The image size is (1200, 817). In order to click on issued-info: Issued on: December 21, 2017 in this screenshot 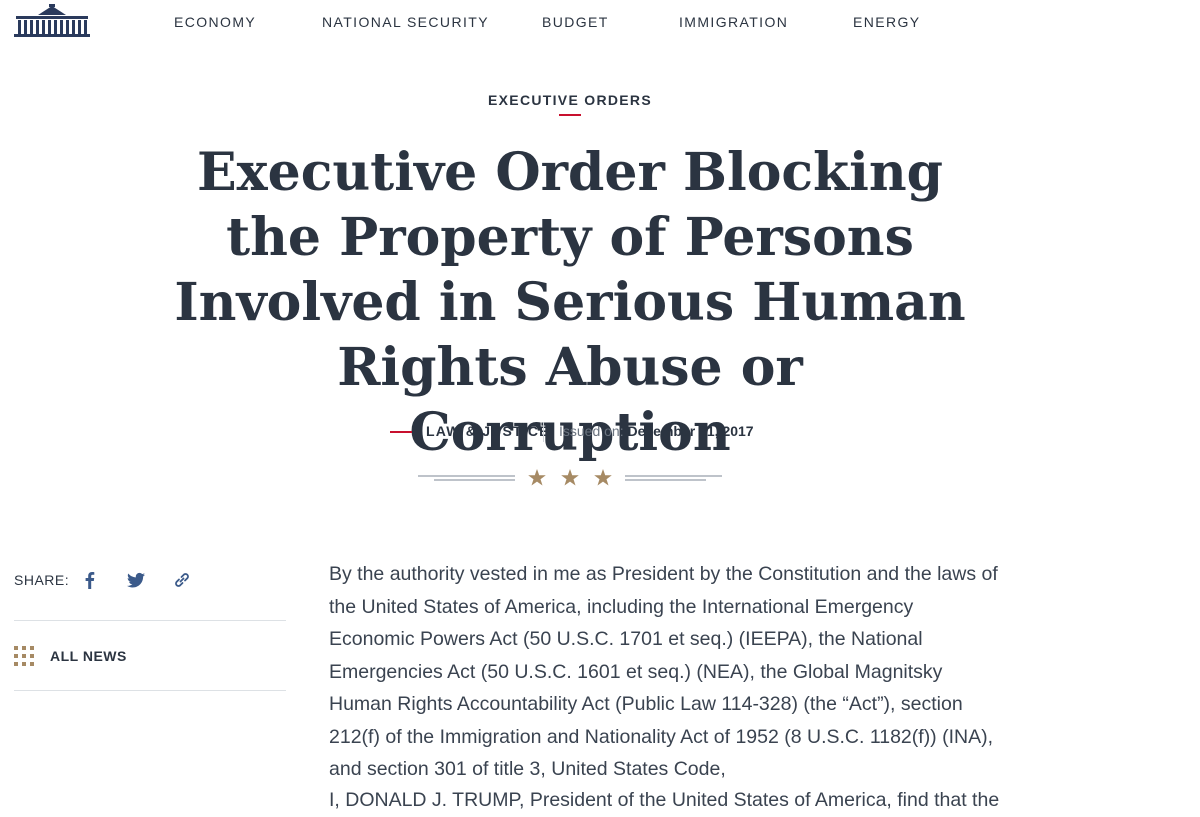, I will do `click(656, 431)`.